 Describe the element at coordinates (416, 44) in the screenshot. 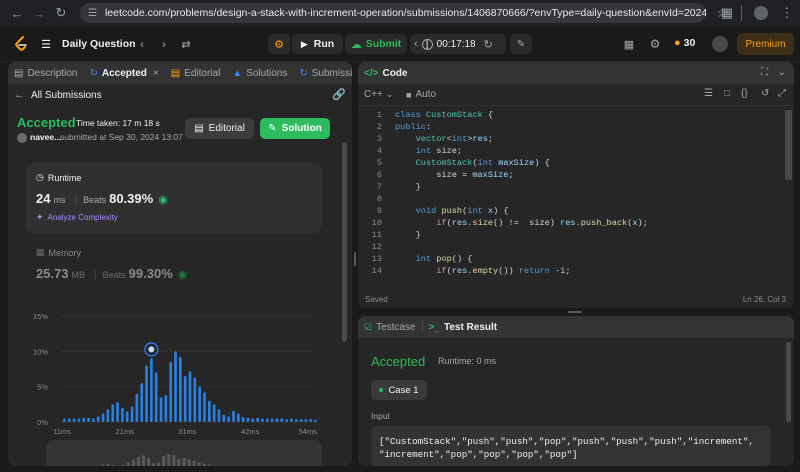

I see `collapse-timer-icon: ‹` at that location.